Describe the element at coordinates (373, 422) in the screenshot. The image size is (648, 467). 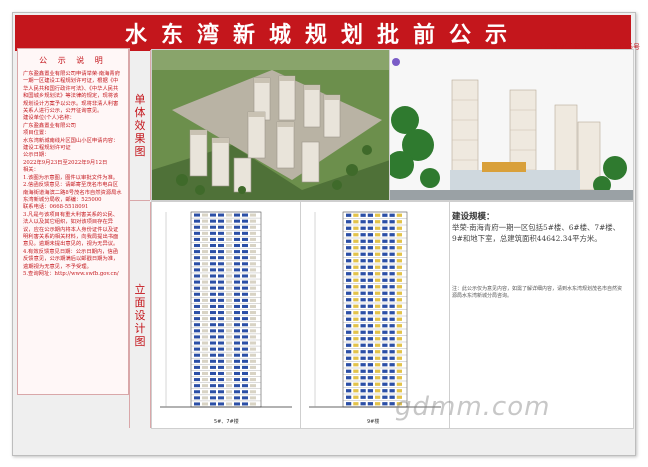
I see `elevation-caption-2: 9#楼` at that location.